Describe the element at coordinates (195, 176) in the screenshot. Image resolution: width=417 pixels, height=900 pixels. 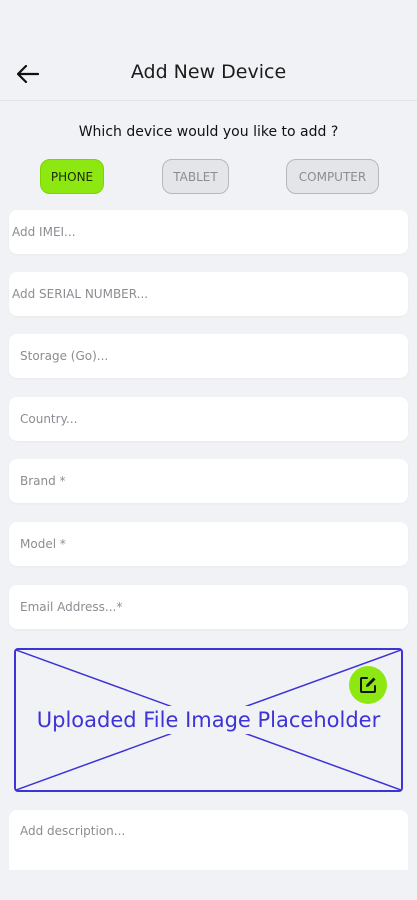
I see `device-type-tablet-button: TABLET` at that location.